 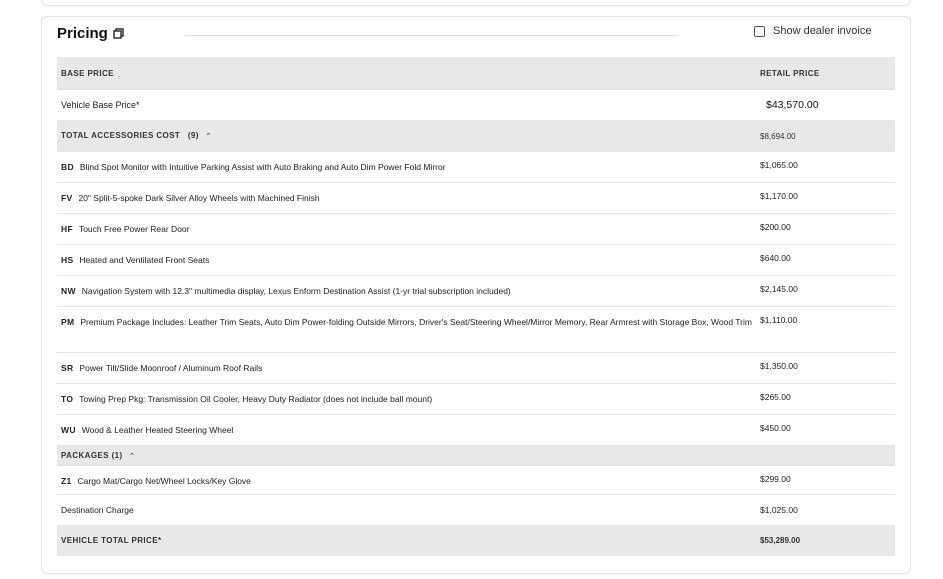 I want to click on base-price-header: BASE PRICE, so click(x=87, y=73).